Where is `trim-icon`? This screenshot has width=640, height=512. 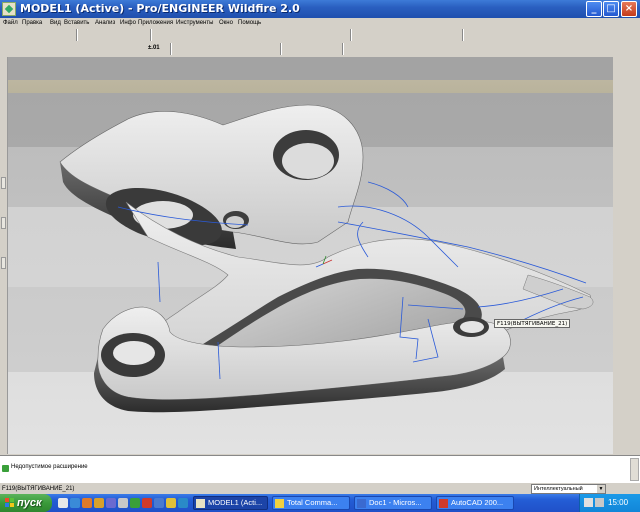 trim-icon is located at coordinates (39, 48).